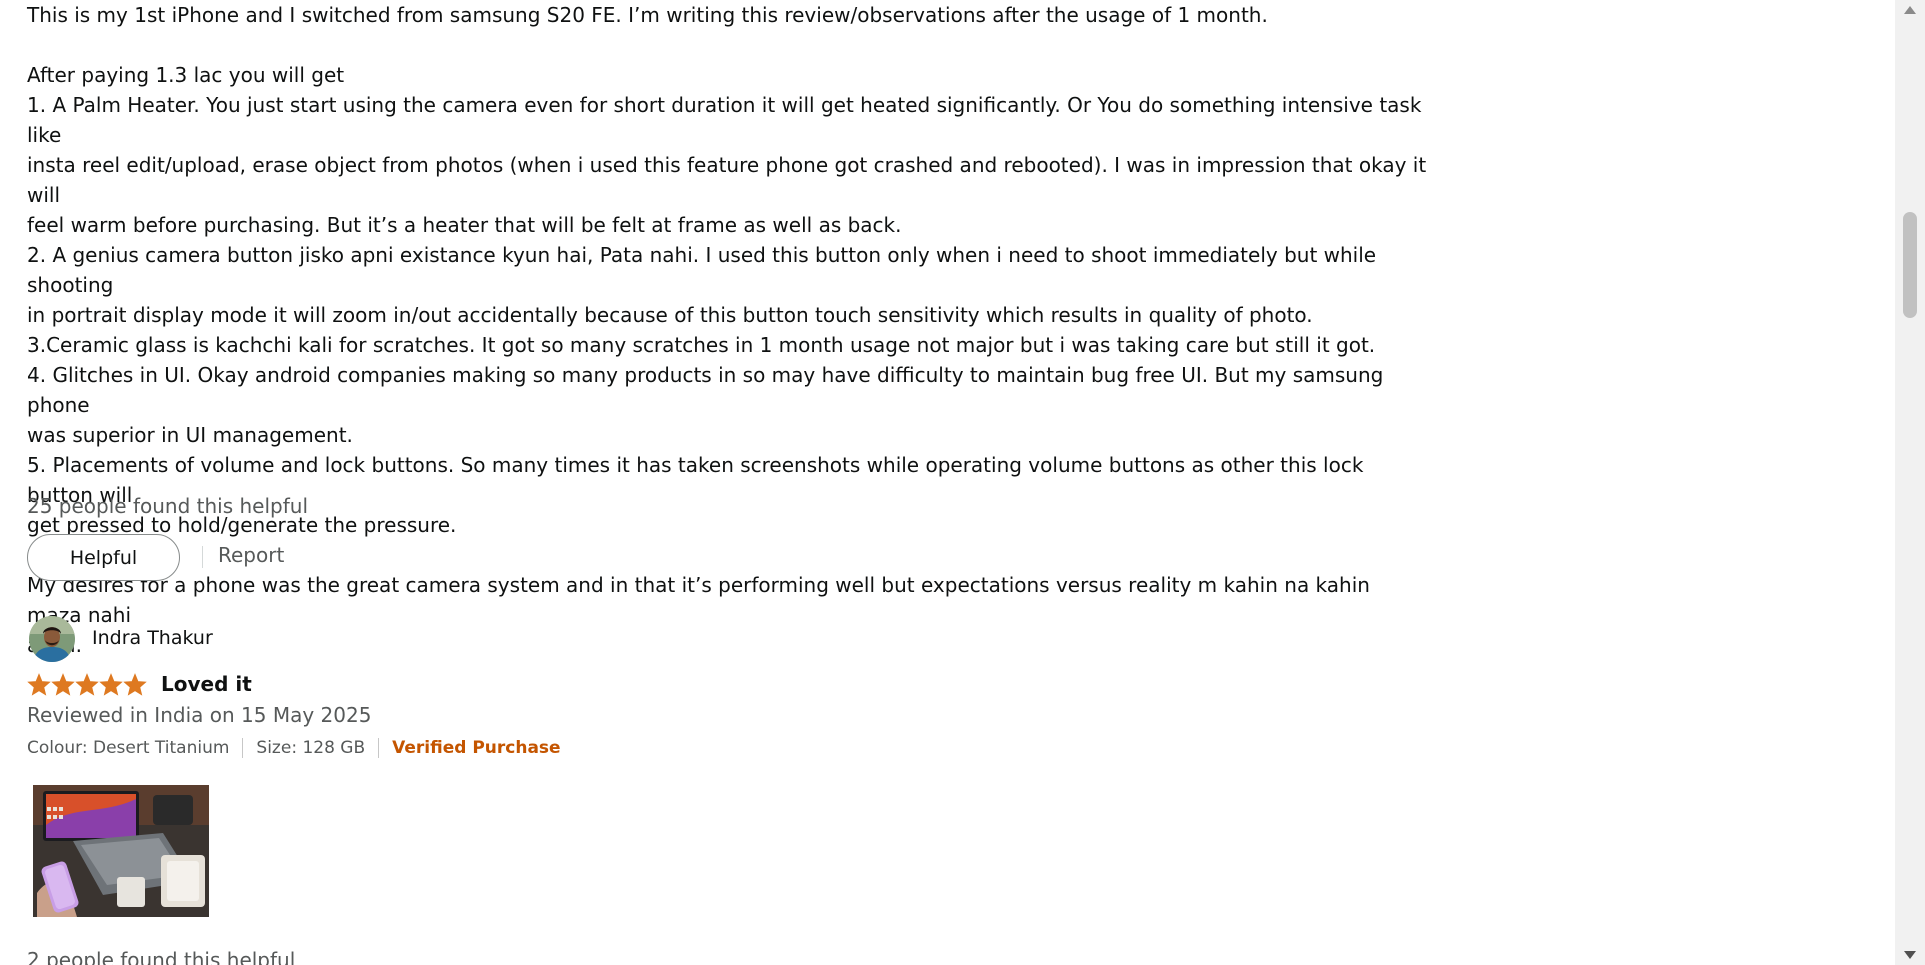  I want to click on review-date: Reviewed in India on 15 May 2025, so click(199, 715).